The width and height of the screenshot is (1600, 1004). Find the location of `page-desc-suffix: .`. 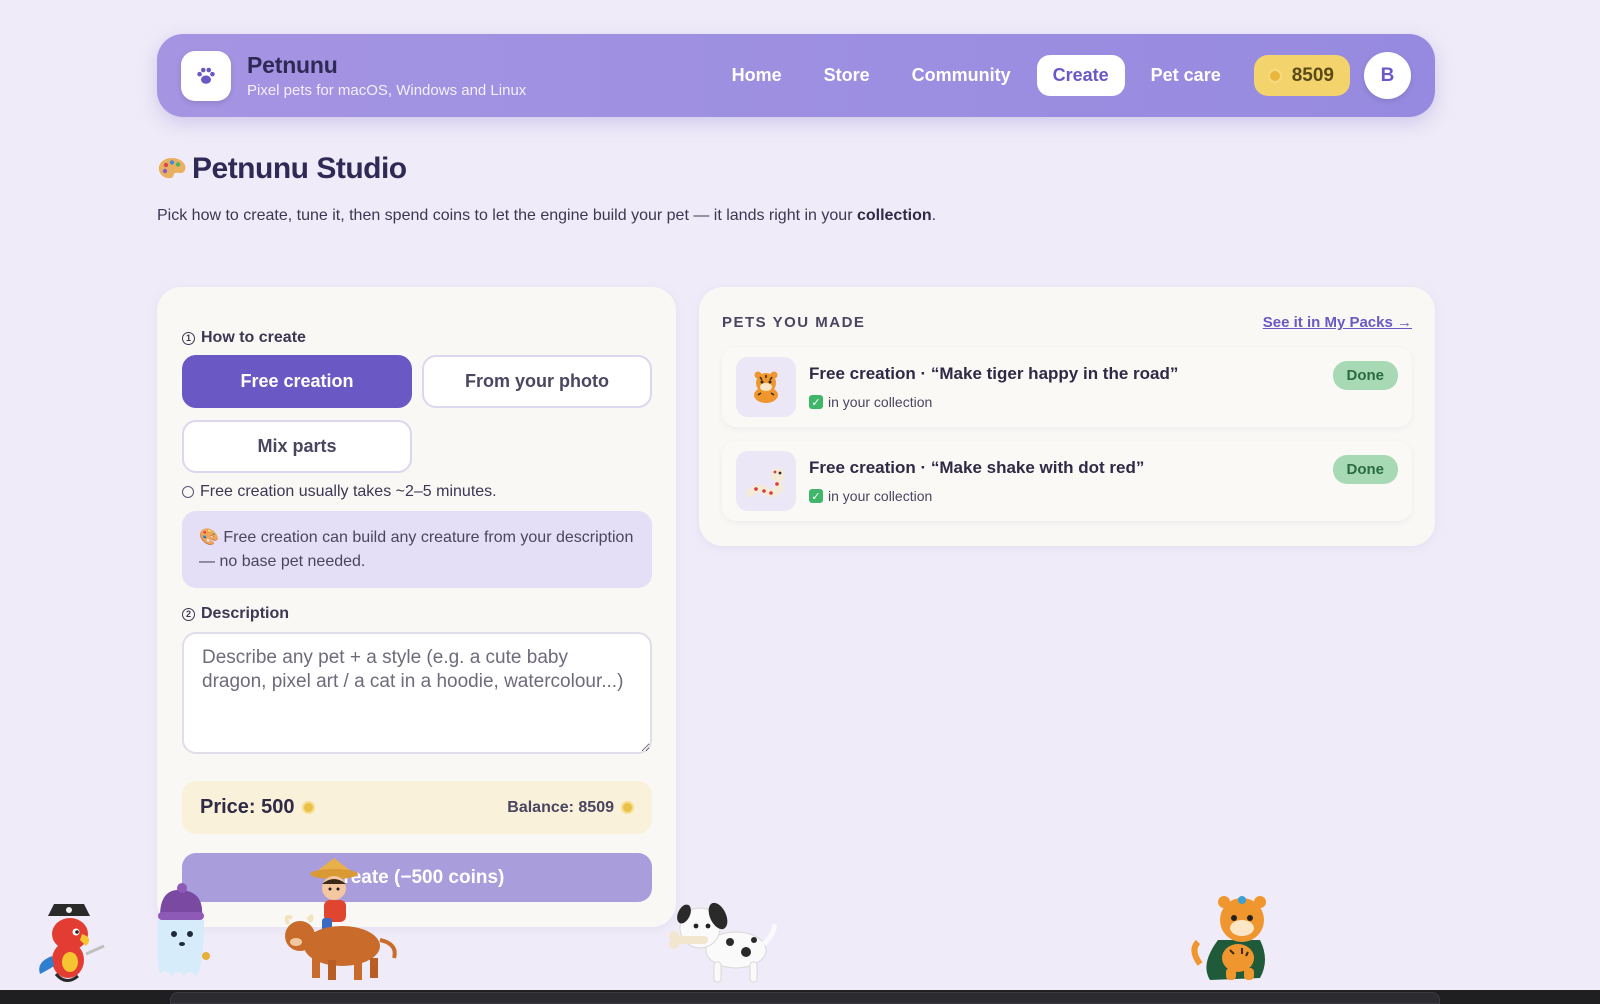

page-desc-suffix: . is located at coordinates (934, 215).